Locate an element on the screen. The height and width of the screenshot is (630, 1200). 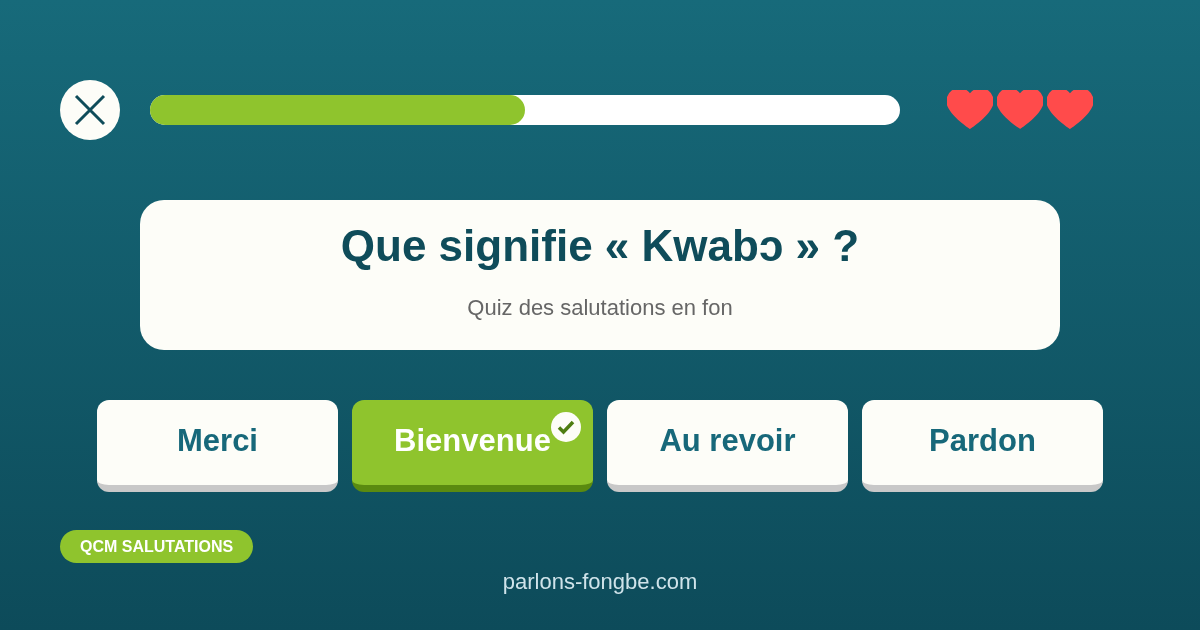
question-subtitle: Quiz des salutations en fon is located at coordinates (600, 308).